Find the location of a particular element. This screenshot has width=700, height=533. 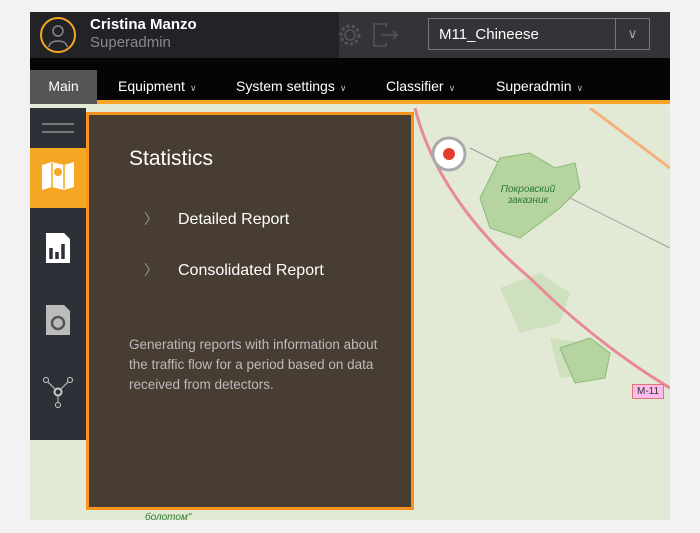

user-name: Cristina Manzo is located at coordinates (143, 24).